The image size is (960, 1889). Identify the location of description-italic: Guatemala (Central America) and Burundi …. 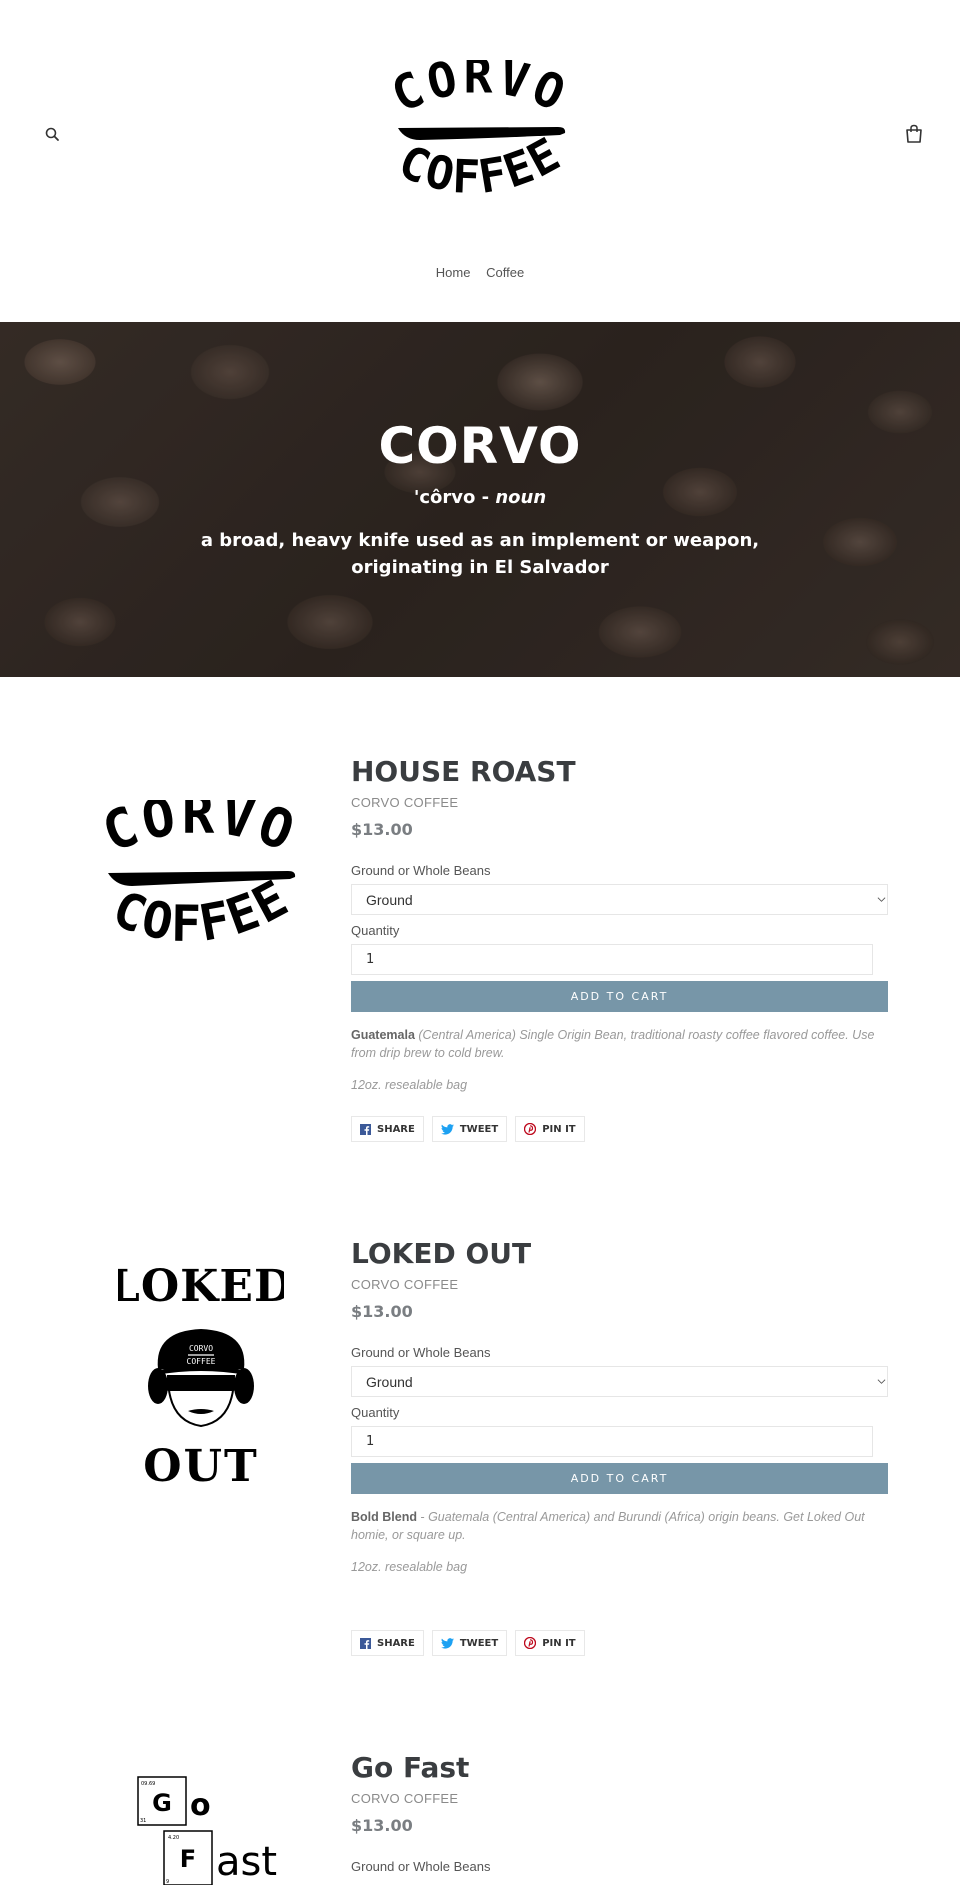
(608, 1526).